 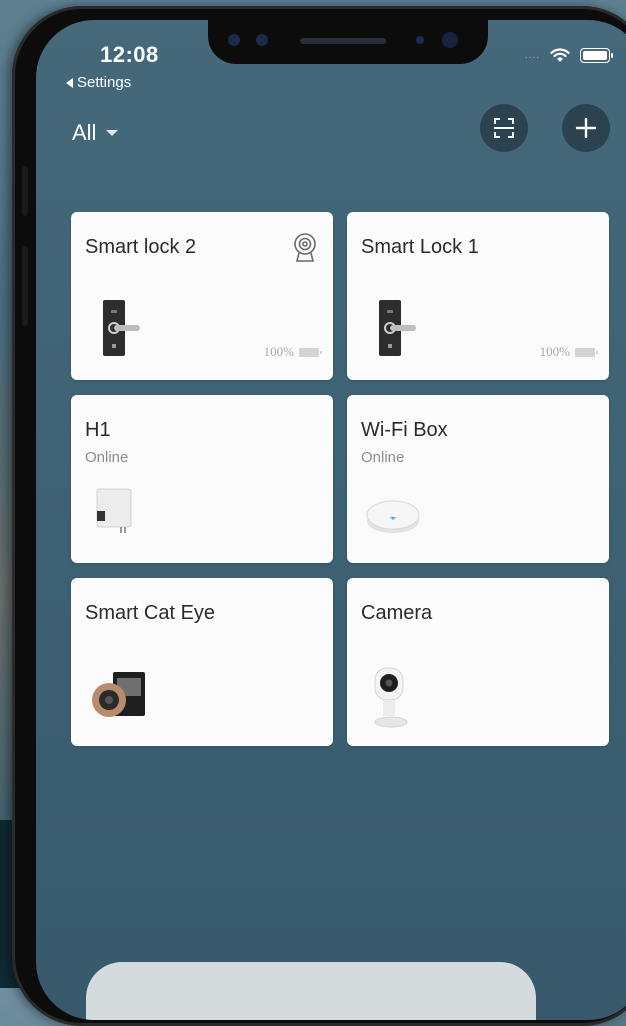 I want to click on security-camera-icon, so click(x=391, y=699).